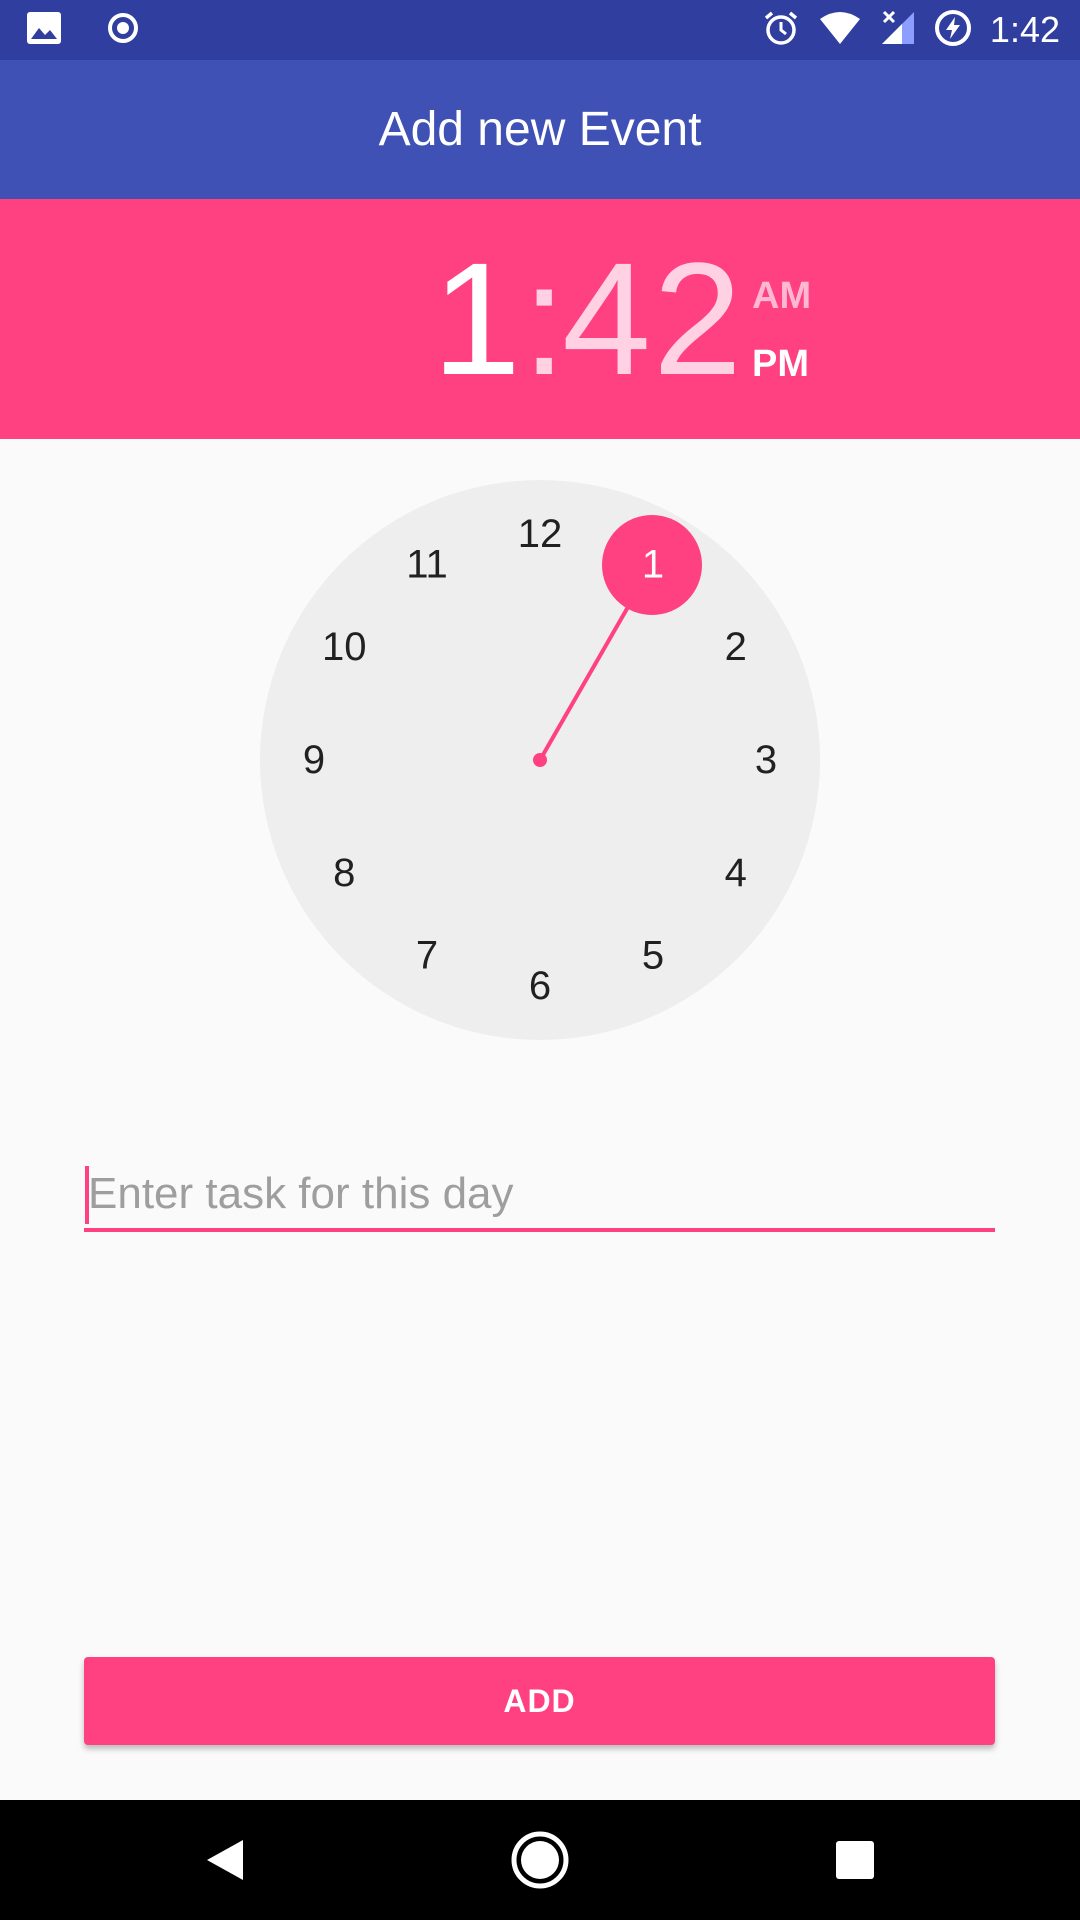 The width and height of the screenshot is (1080, 1920). I want to click on home-icon, so click(540, 1860).